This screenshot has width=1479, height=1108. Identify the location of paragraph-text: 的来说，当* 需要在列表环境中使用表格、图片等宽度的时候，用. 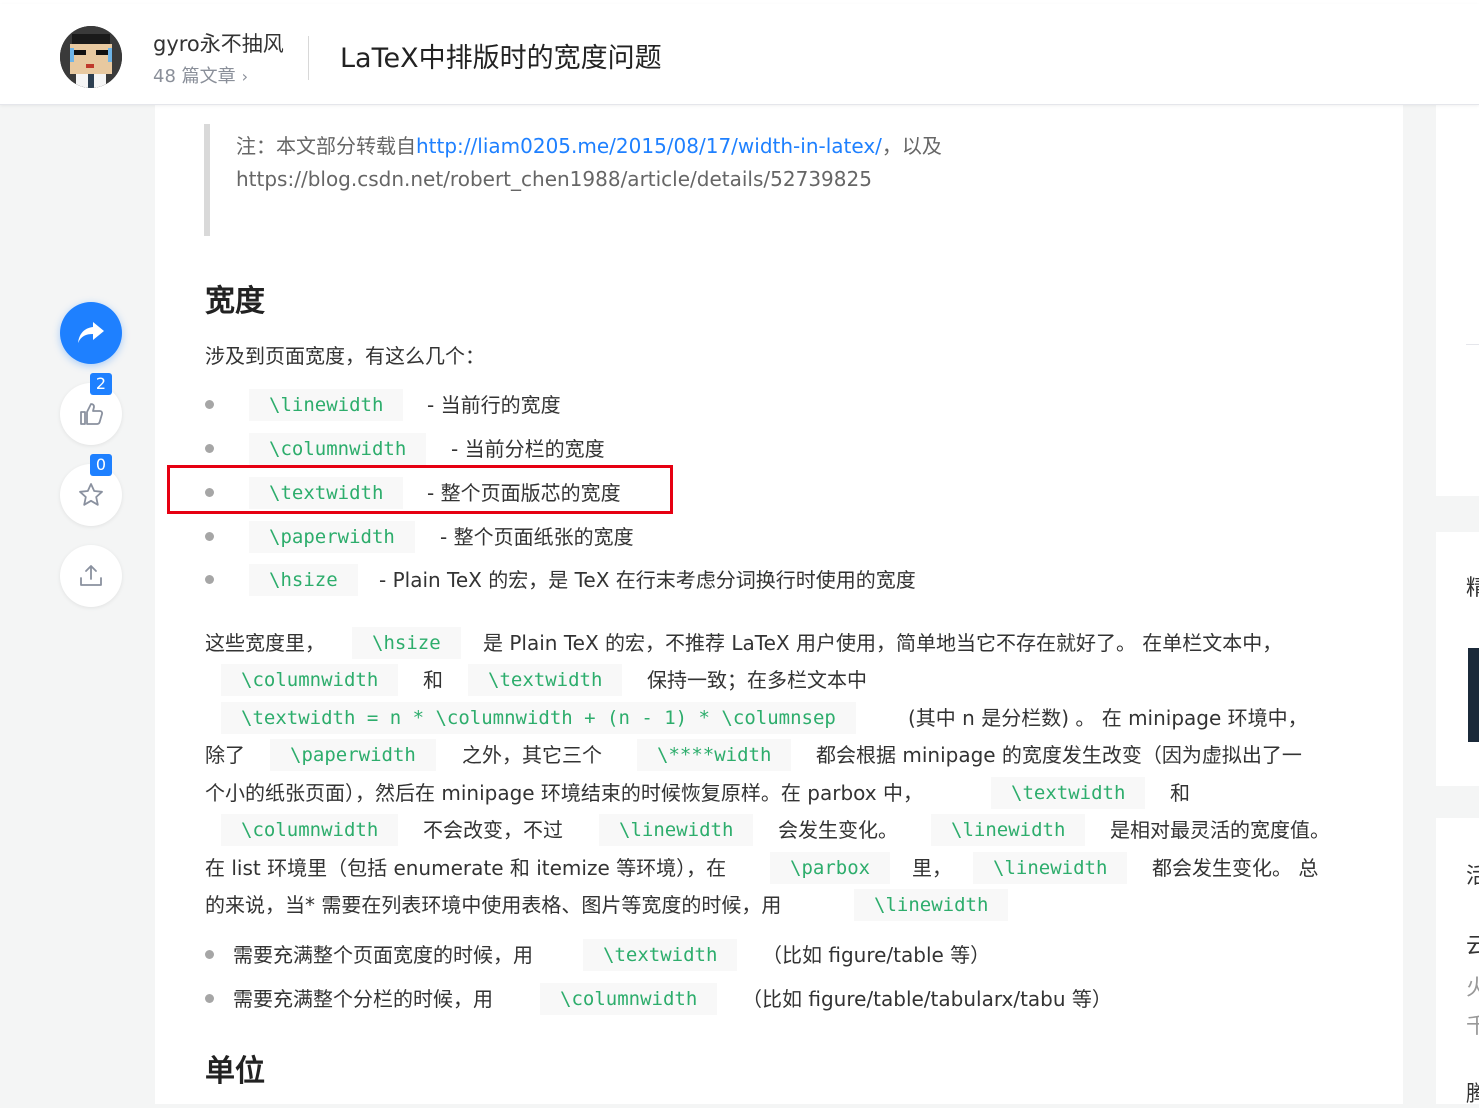
(493, 905).